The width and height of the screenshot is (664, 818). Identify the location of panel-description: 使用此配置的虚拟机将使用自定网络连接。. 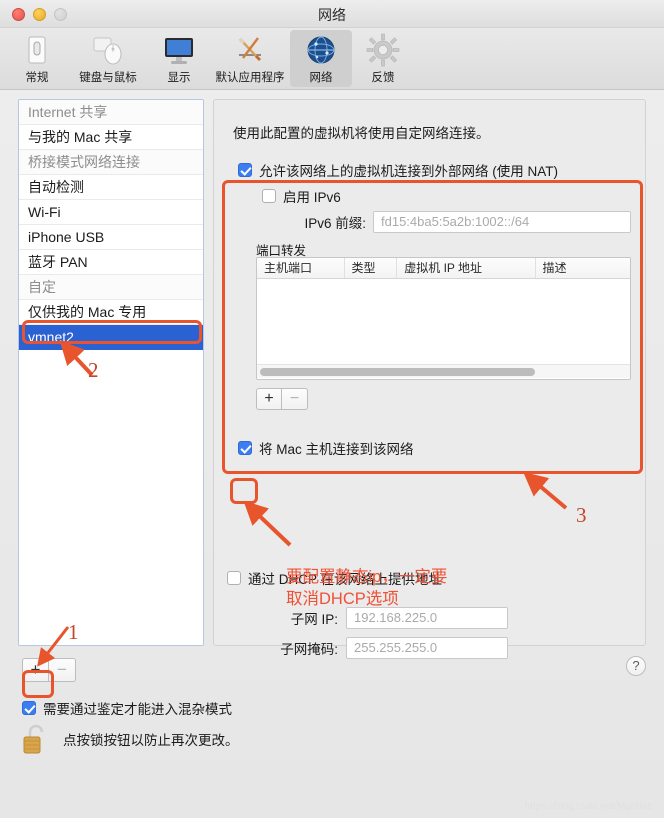
(361, 133).